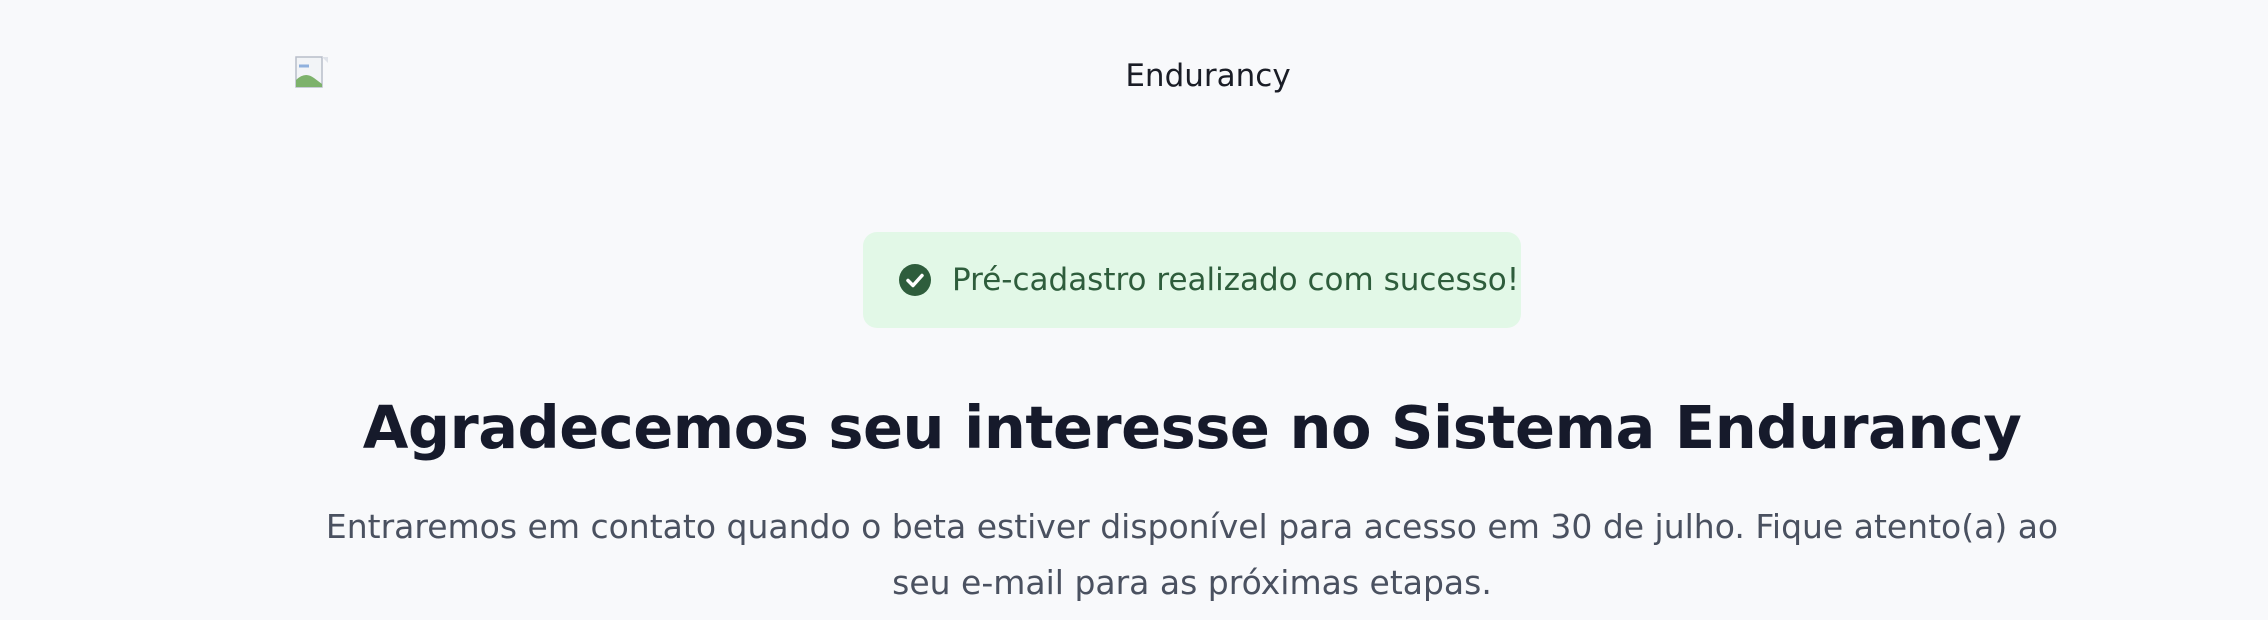  What do you see at coordinates (915, 280) in the screenshot?
I see `check-circle-icon` at bounding box center [915, 280].